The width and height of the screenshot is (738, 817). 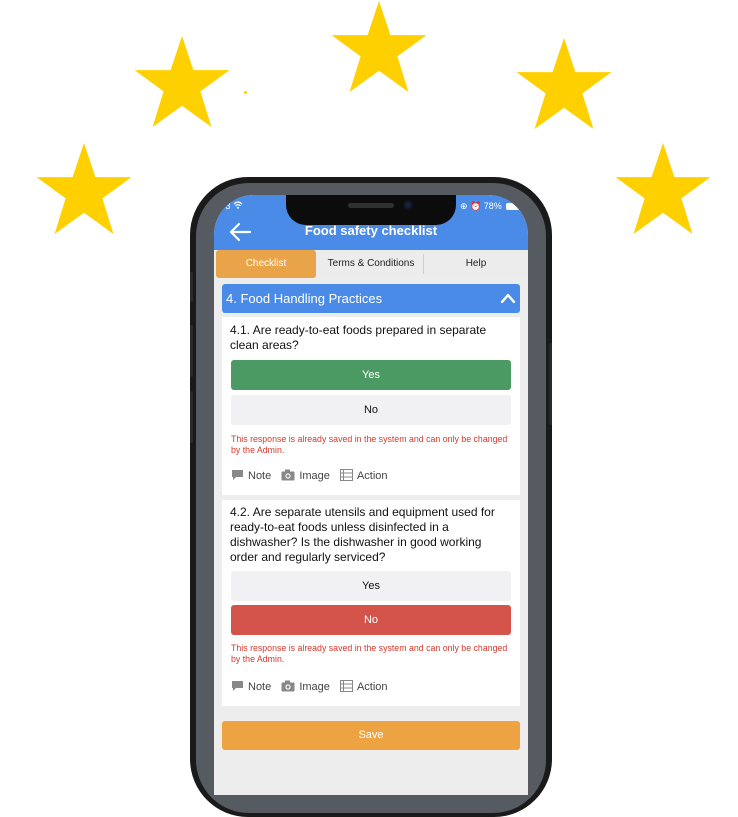 I want to click on location-icon: ⊕, so click(x=464, y=206).